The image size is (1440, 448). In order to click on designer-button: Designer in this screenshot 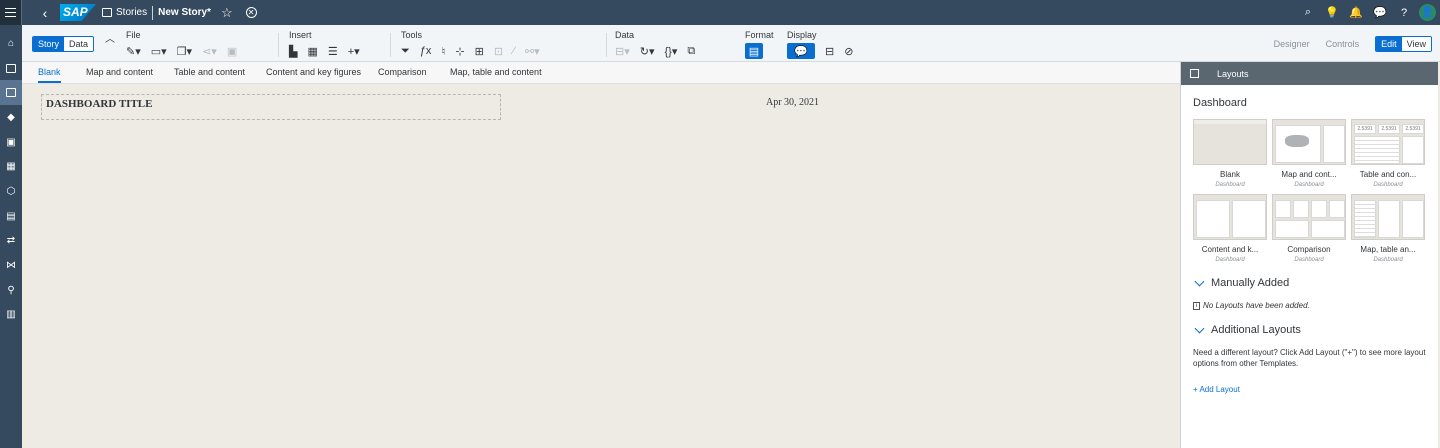, I will do `click(1292, 44)`.